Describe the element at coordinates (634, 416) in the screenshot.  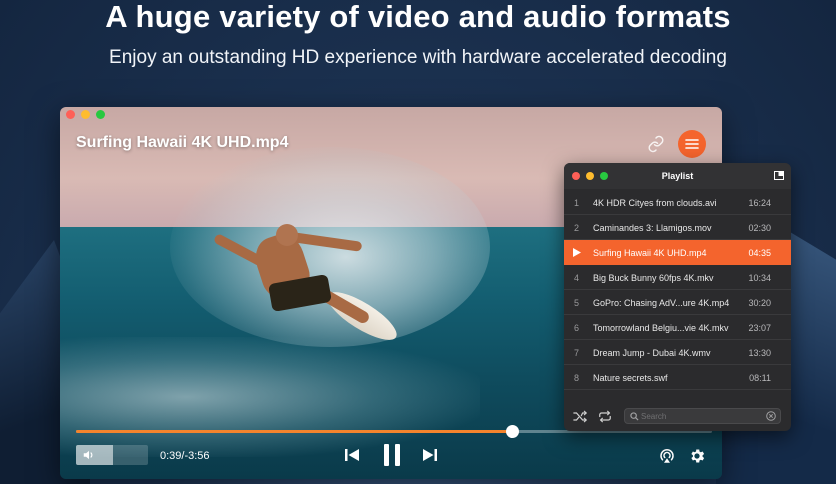
I see `search-icon` at that location.